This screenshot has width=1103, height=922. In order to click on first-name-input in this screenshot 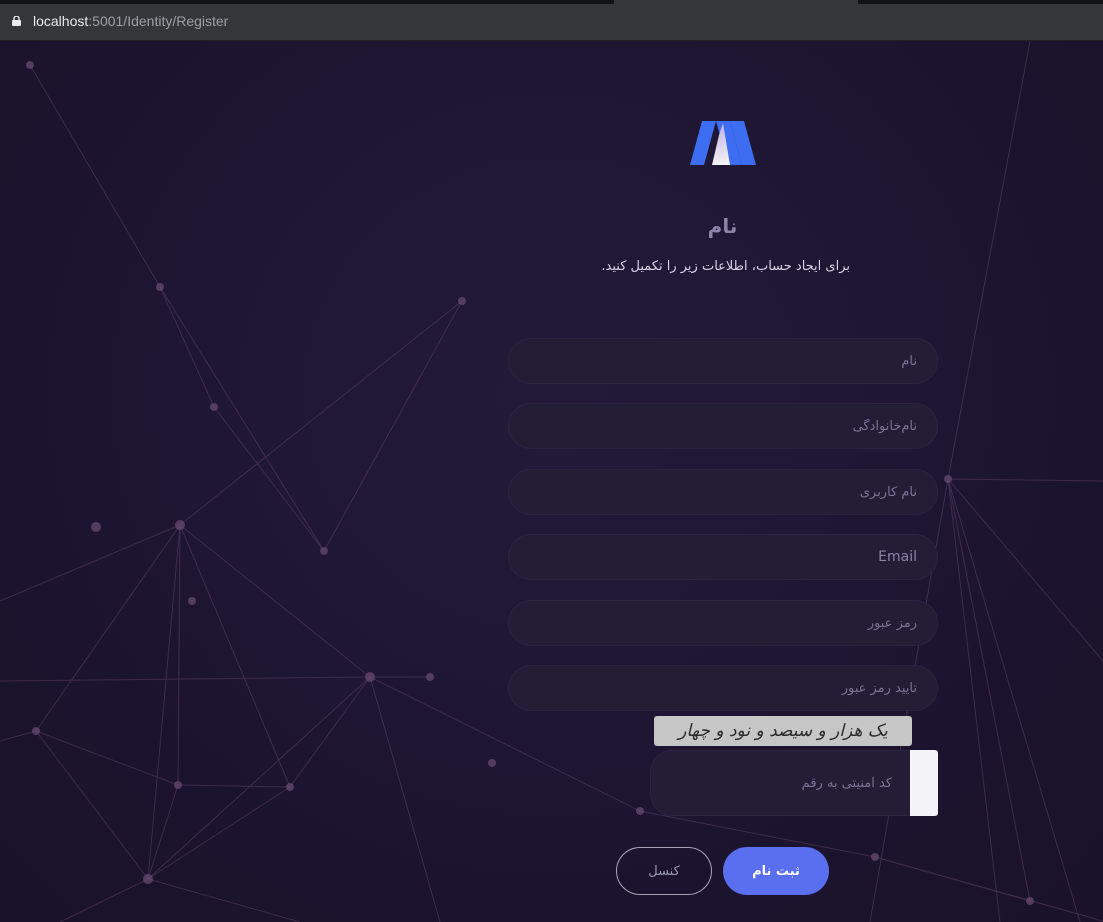, I will do `click(723, 361)`.